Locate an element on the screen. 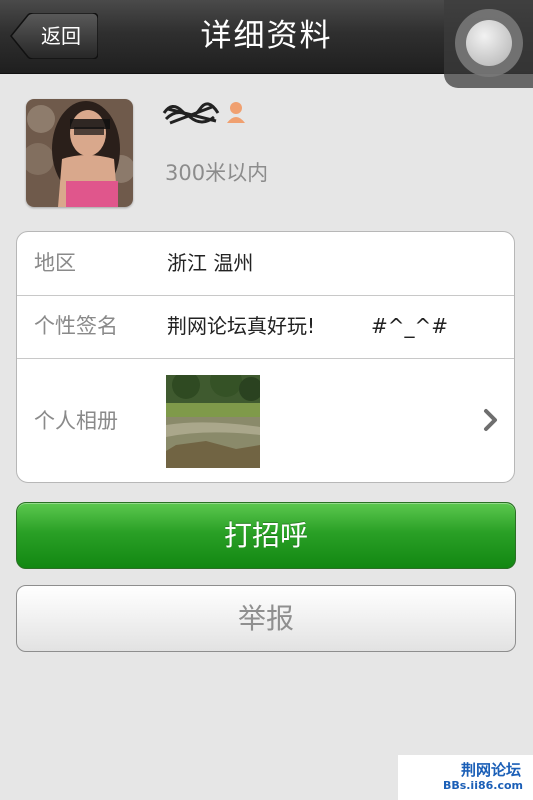 The height and width of the screenshot is (800, 533). signature-emoticon: #^_^# is located at coordinates (410, 326).